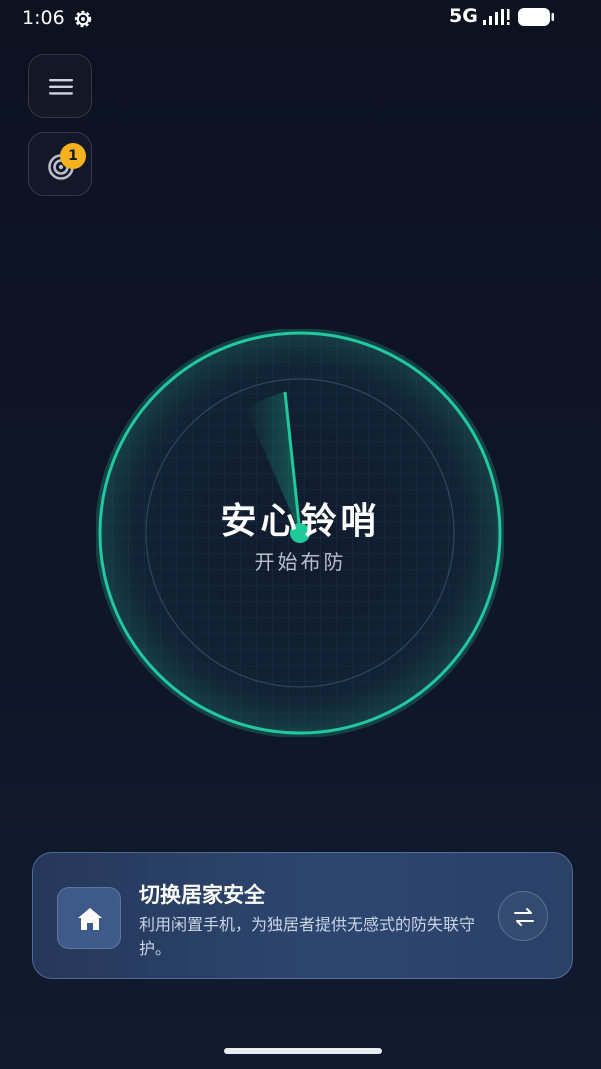  Describe the element at coordinates (535, 16) in the screenshot. I see `battery-icon` at that location.